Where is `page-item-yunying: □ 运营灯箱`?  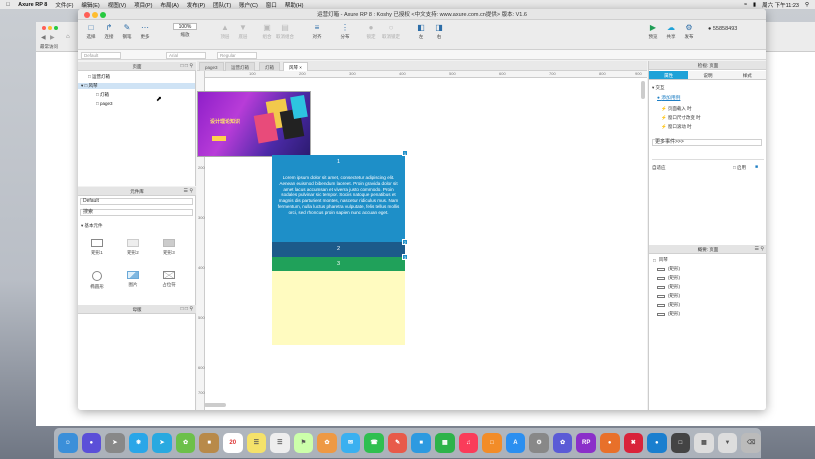 page-item-yunying: □ 运营灯箱 is located at coordinates (99, 77).